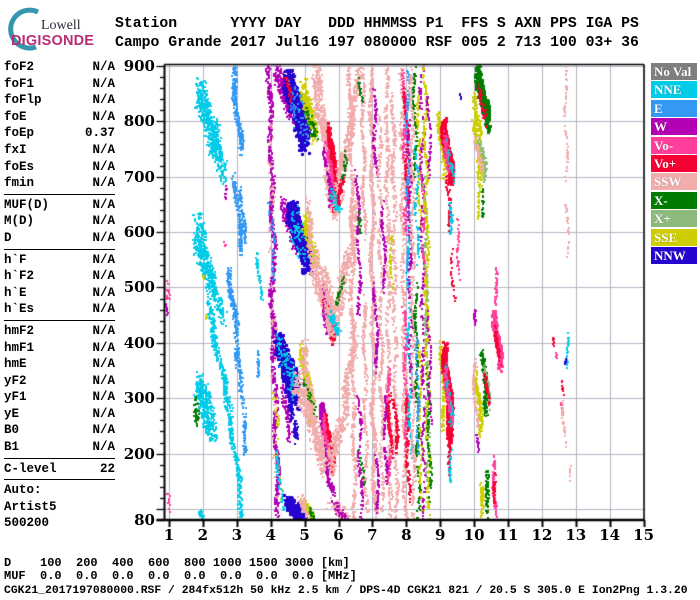  What do you see at coordinates (27, 523) in the screenshot?
I see `param-label: 500200` at bounding box center [27, 523].